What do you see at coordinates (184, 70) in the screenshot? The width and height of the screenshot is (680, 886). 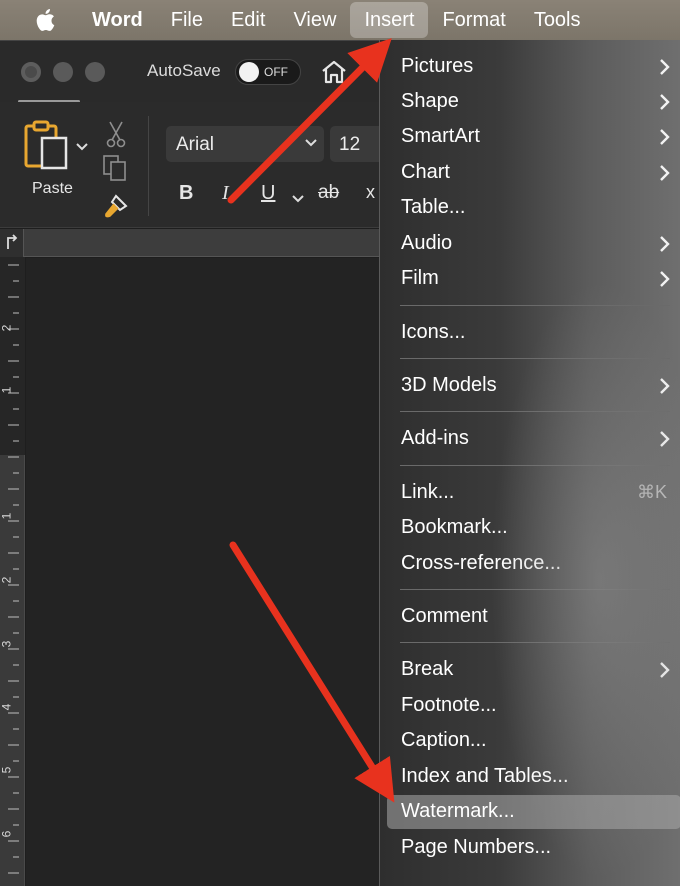 I see `autosave-label: AutoSave` at bounding box center [184, 70].